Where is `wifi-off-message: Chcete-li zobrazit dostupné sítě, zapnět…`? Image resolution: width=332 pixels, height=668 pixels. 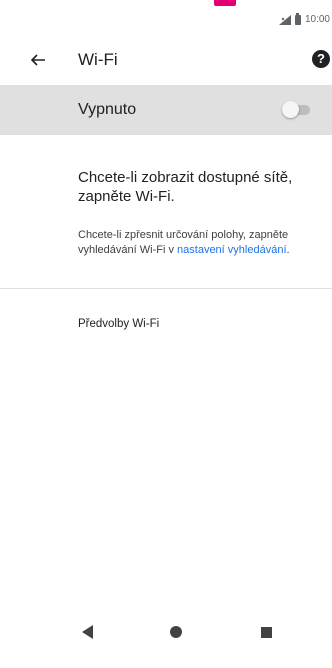
wifi-off-message: Chcete-li zobrazit dostupné sítě, zapnět… is located at coordinates (185, 187).